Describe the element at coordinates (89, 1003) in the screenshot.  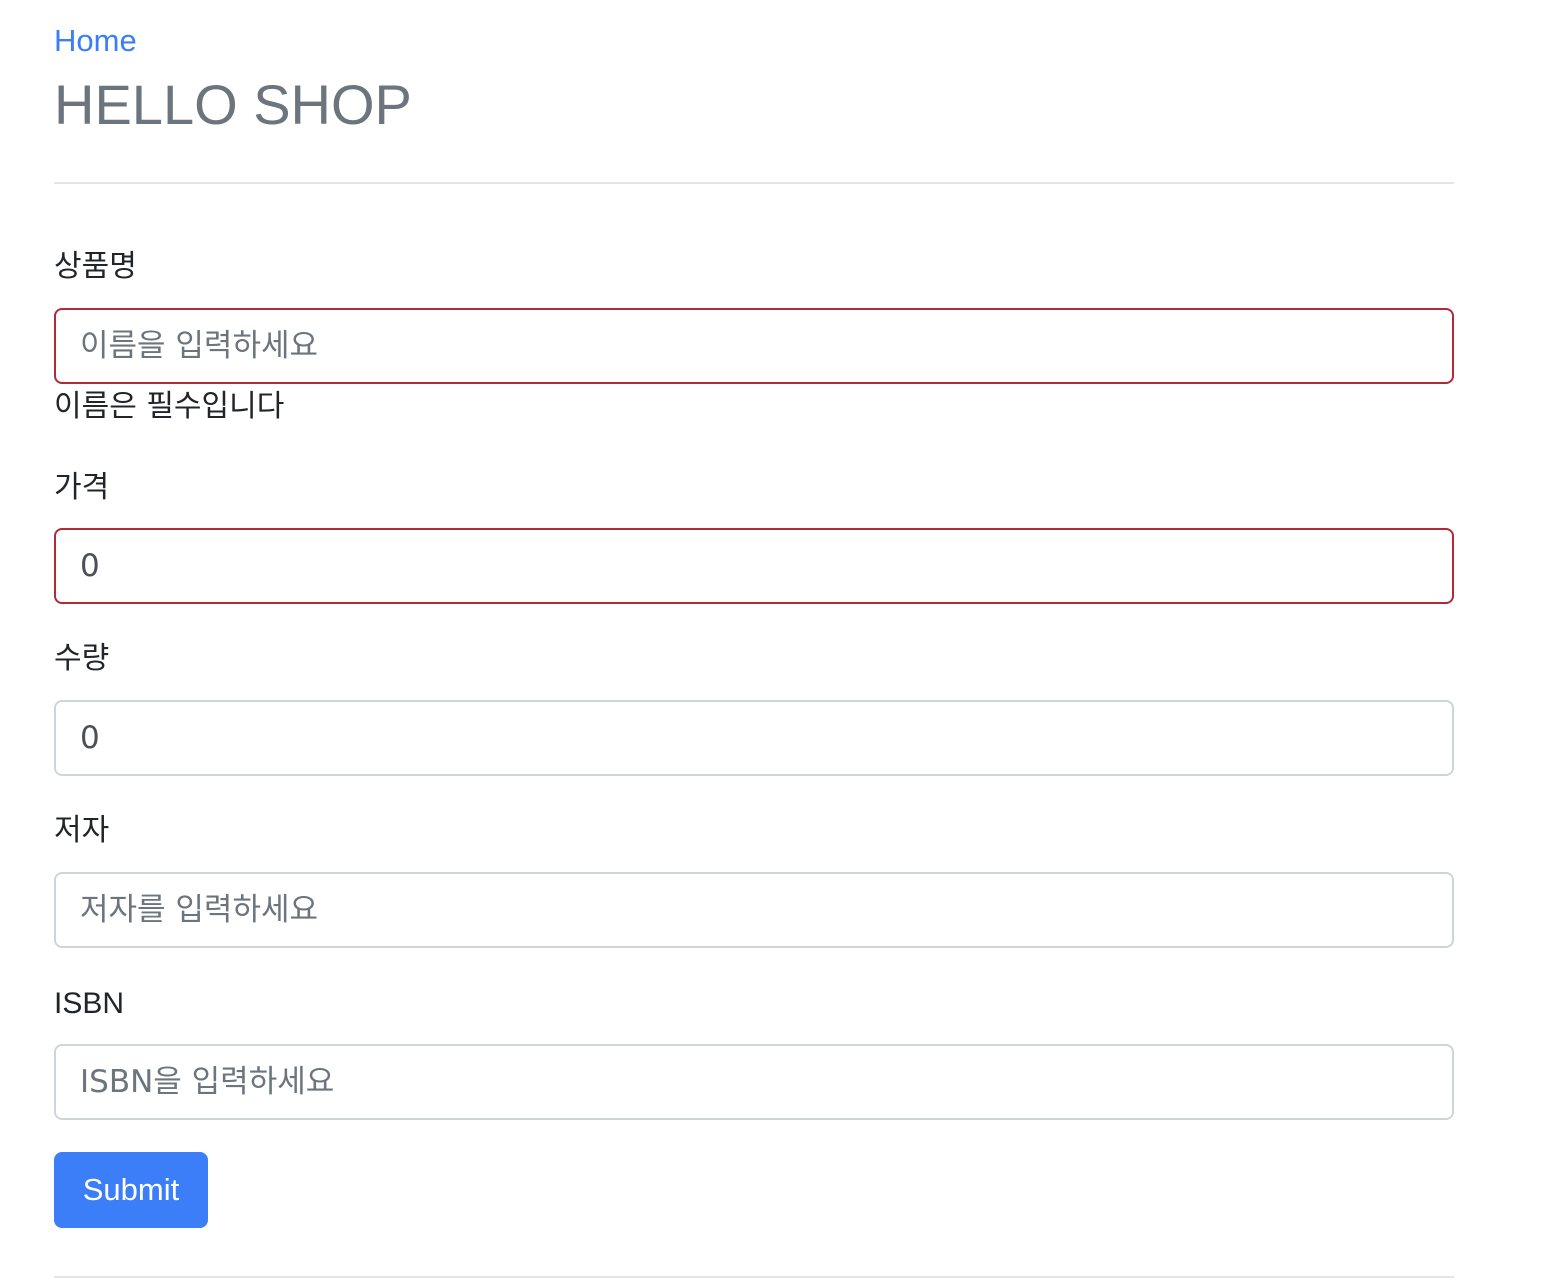
I see `isbn-label: ISBN` at that location.